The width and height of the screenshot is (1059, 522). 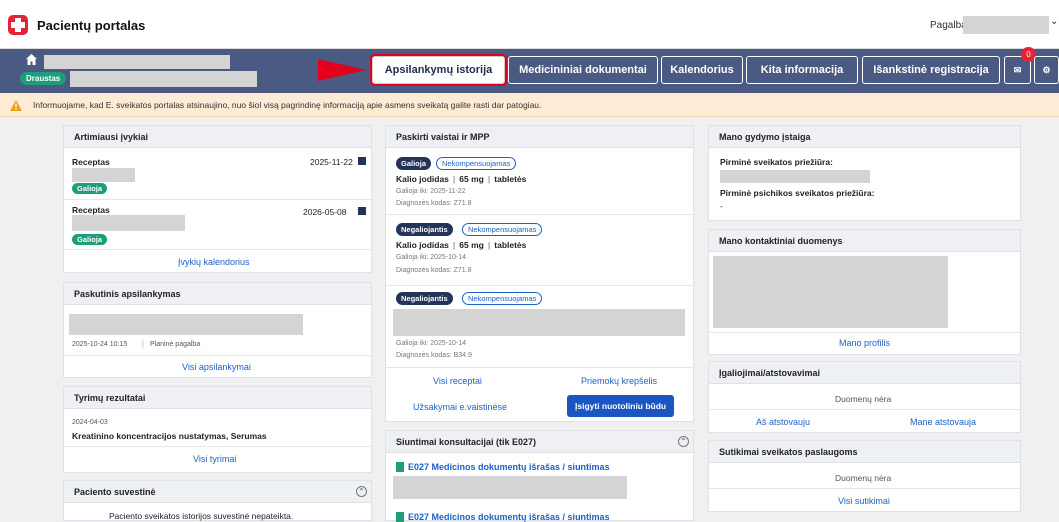 I want to click on events-calendar-link: Įvykių kalendorius, so click(x=214, y=262).